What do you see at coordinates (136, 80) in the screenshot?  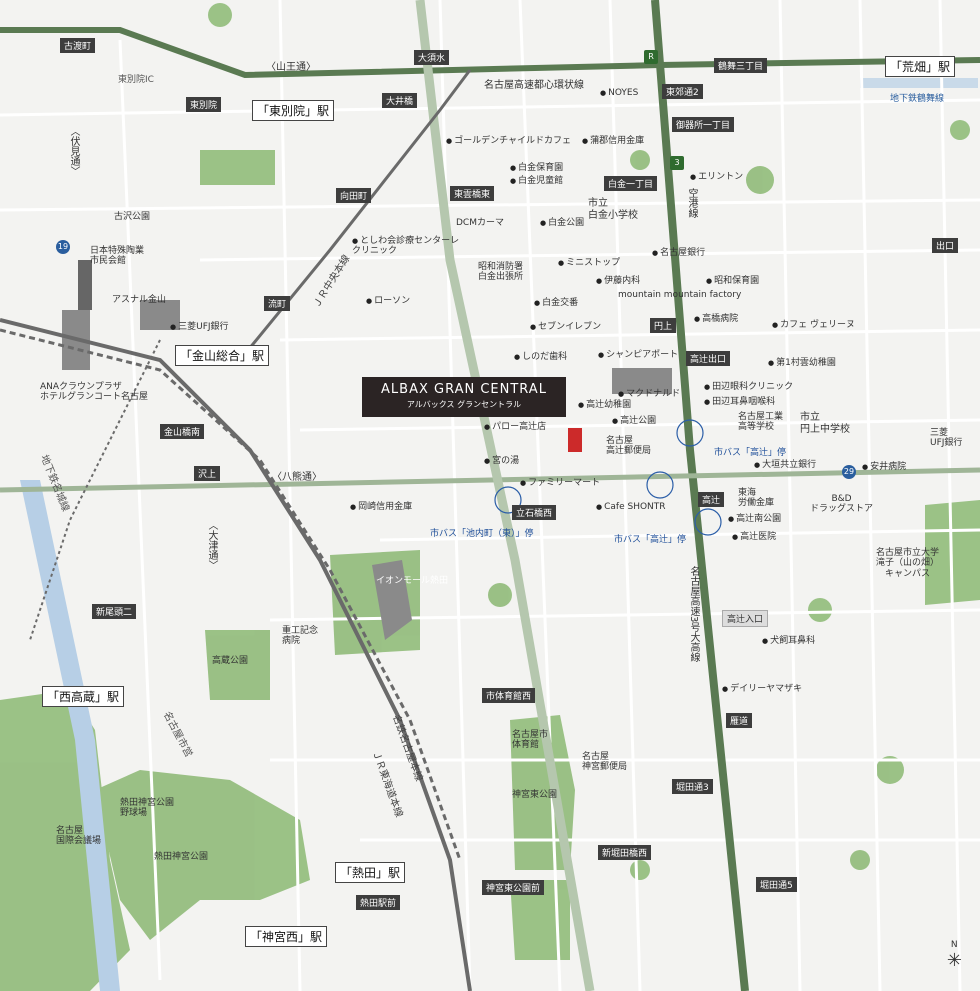 I see `label-higashibetsuin-ic: 東別院IC` at bounding box center [136, 80].